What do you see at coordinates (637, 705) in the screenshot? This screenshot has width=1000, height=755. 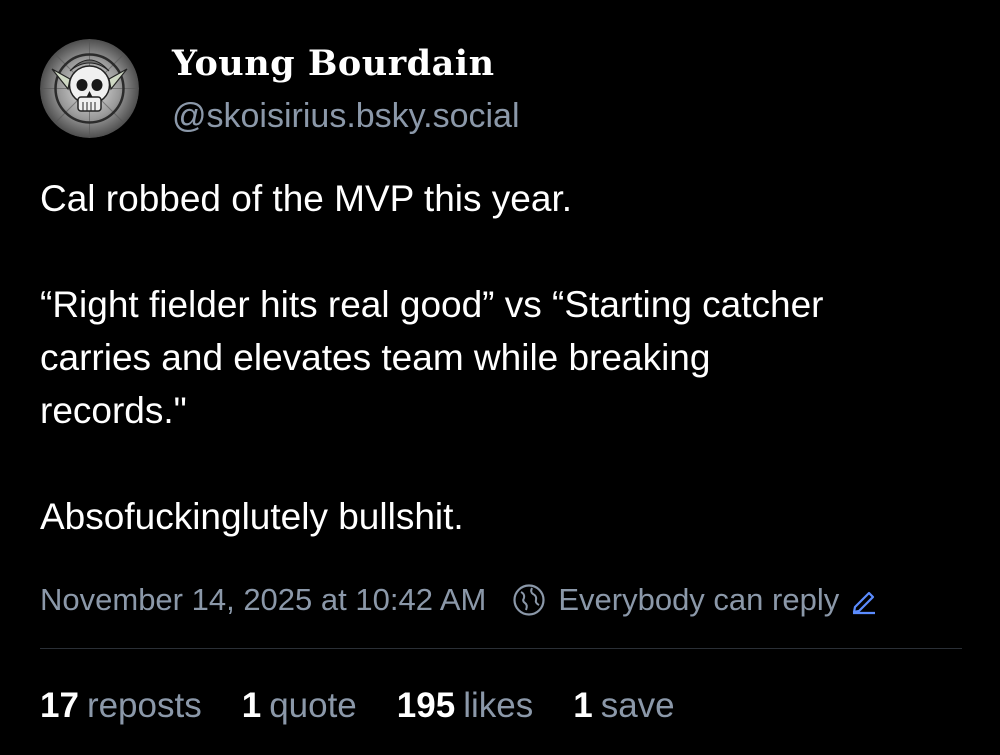 I see `saves-label: save` at bounding box center [637, 705].